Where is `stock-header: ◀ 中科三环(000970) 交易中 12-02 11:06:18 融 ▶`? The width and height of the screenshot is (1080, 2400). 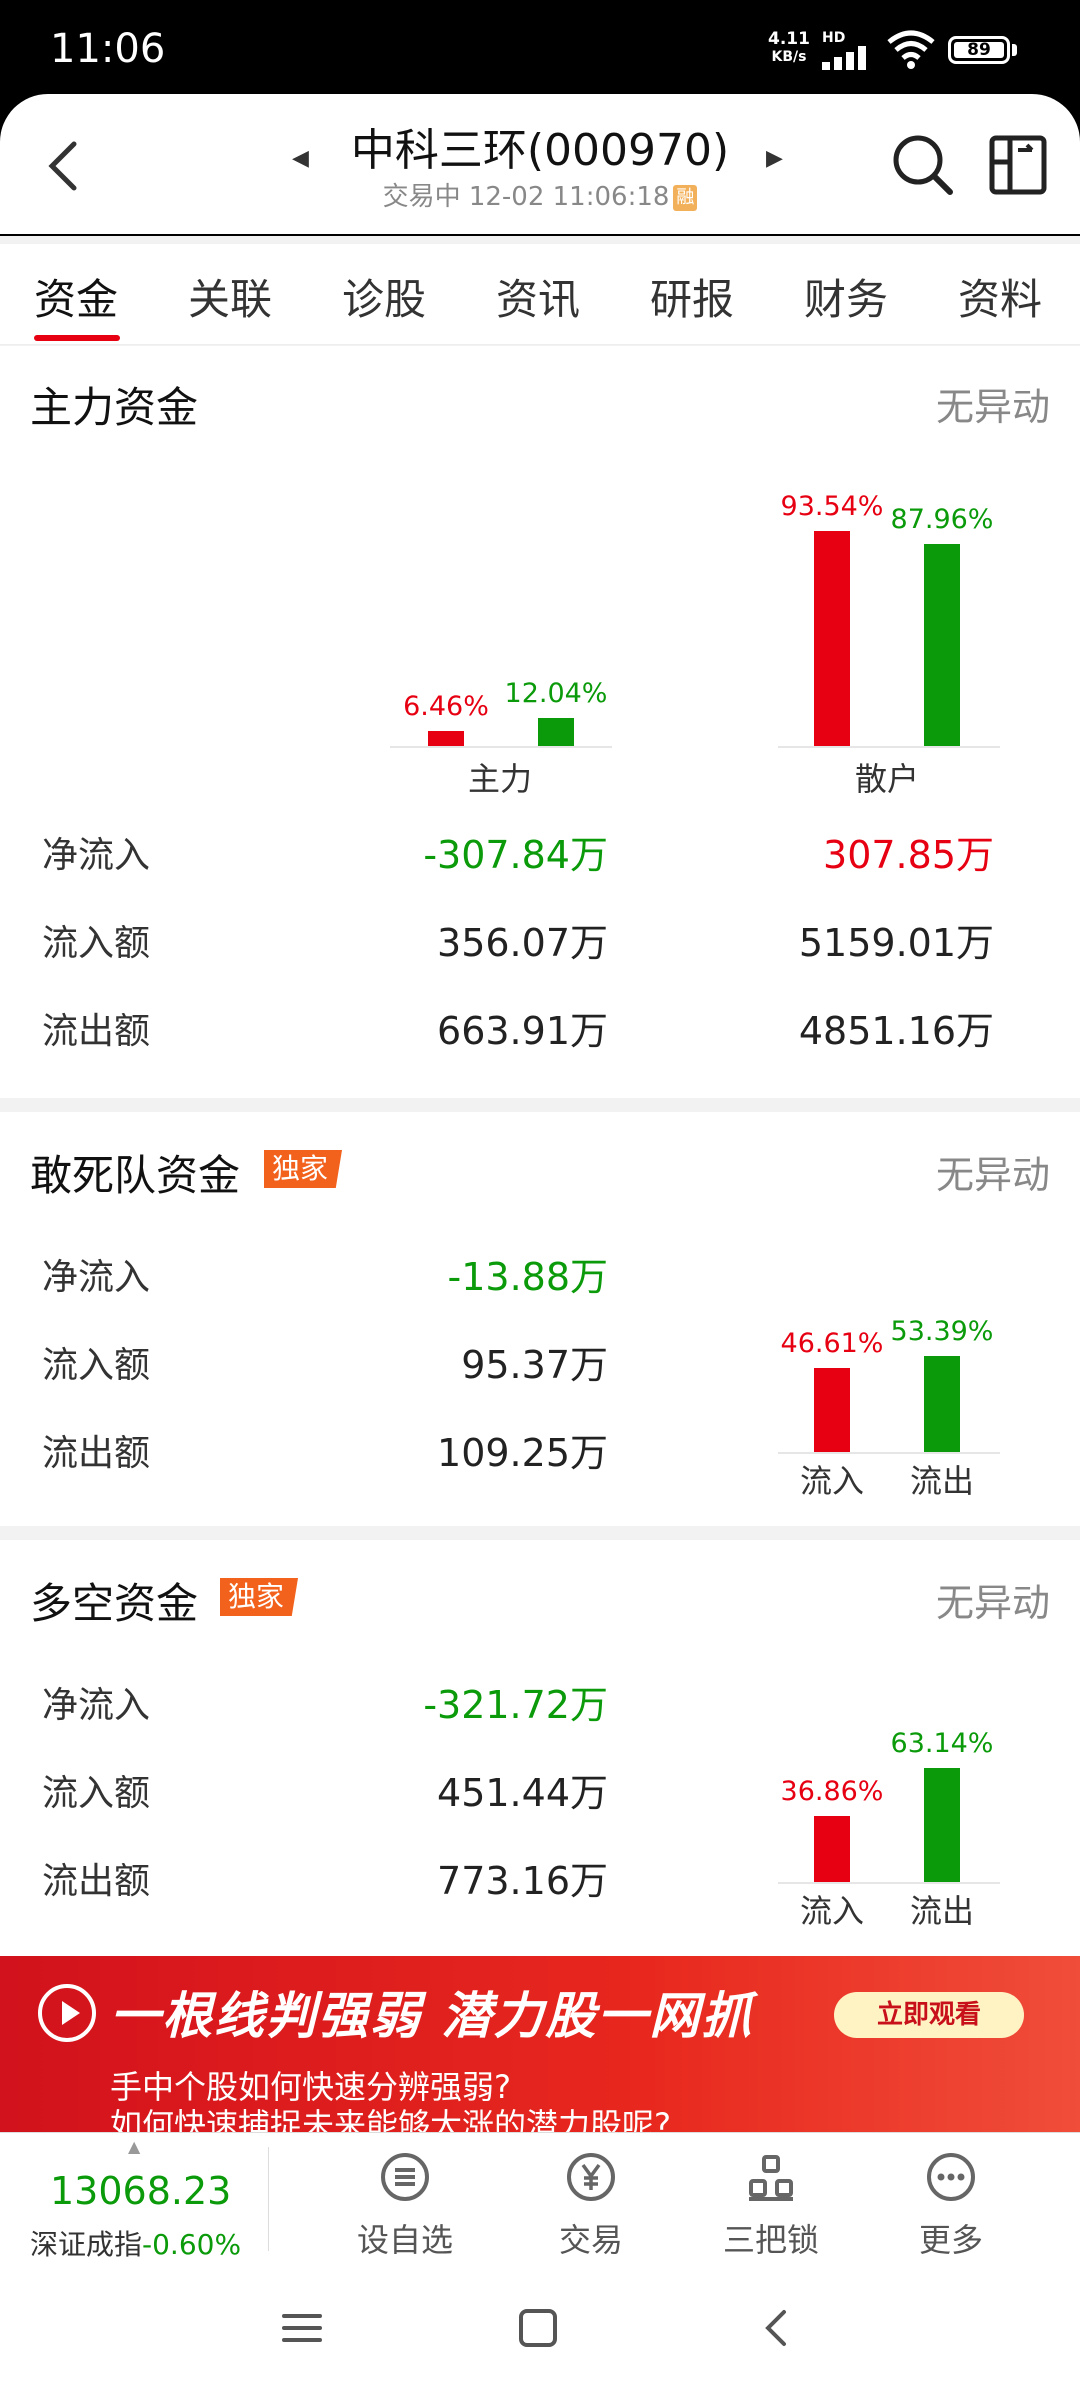 stock-header: ◀ 中科三环(000970) 交易中 12-02 11:06:18 融 ▶ is located at coordinates (540, 164).